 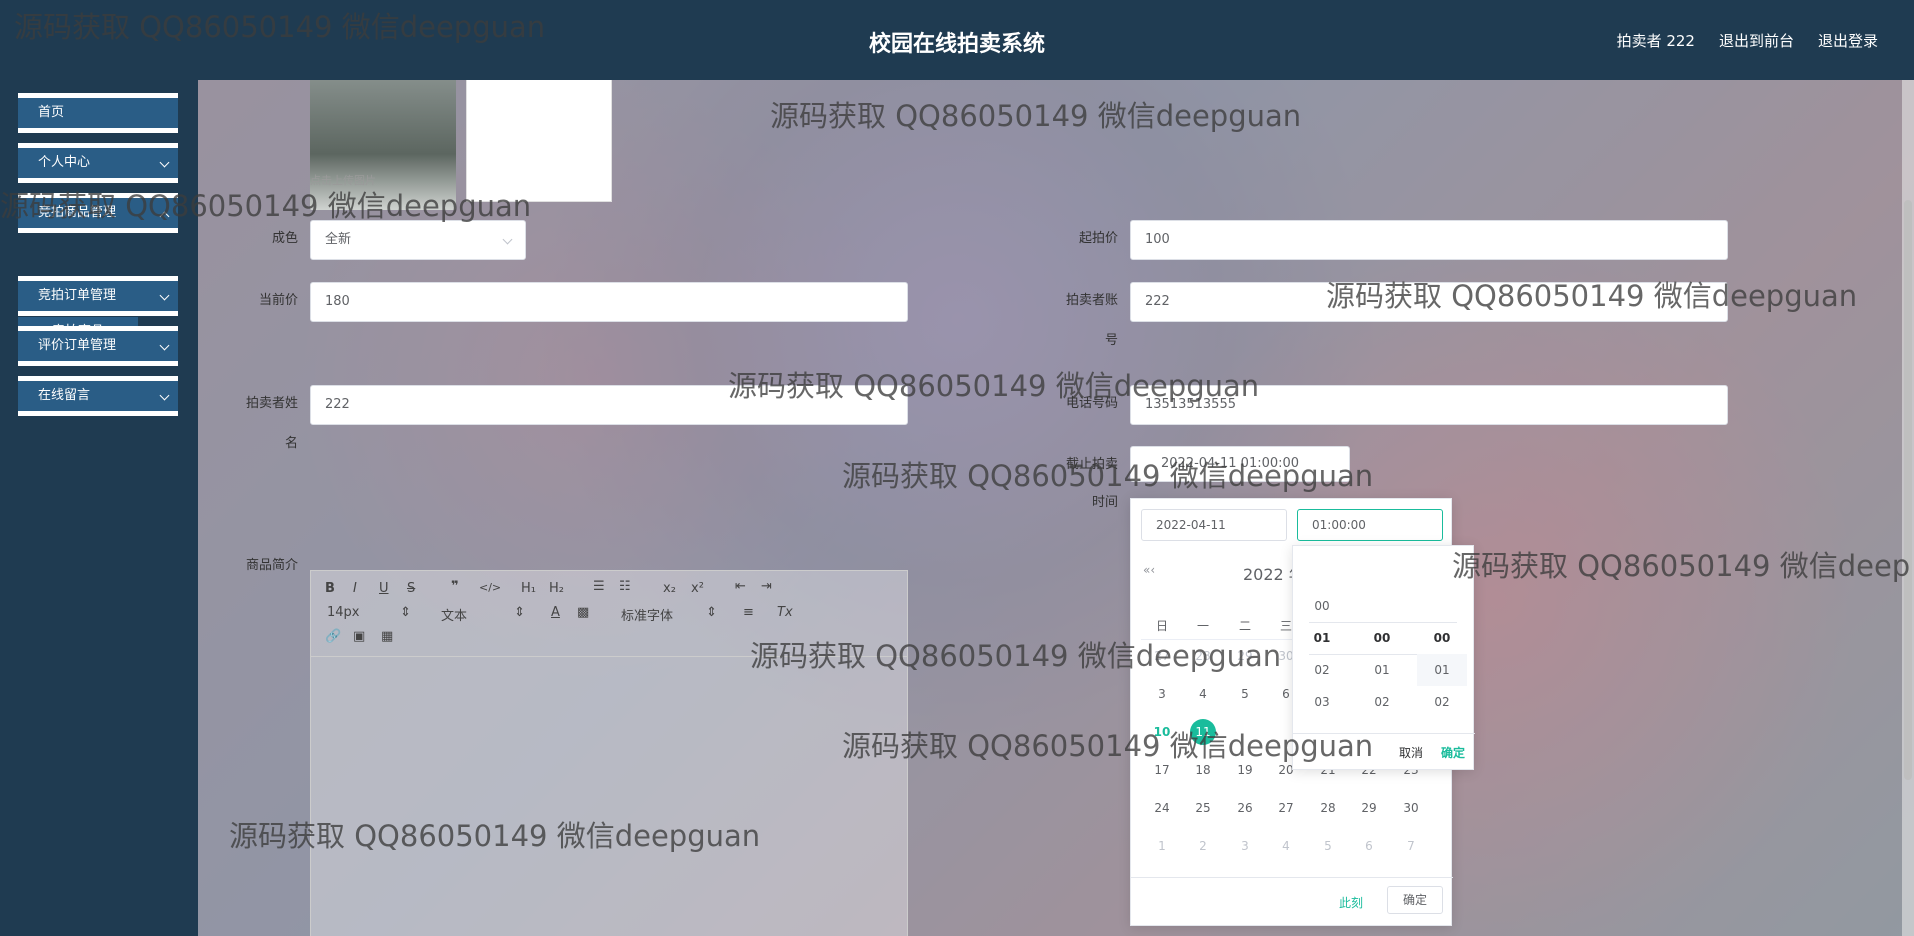 I want to click on logout-link: 退出登录, so click(x=1848, y=40).